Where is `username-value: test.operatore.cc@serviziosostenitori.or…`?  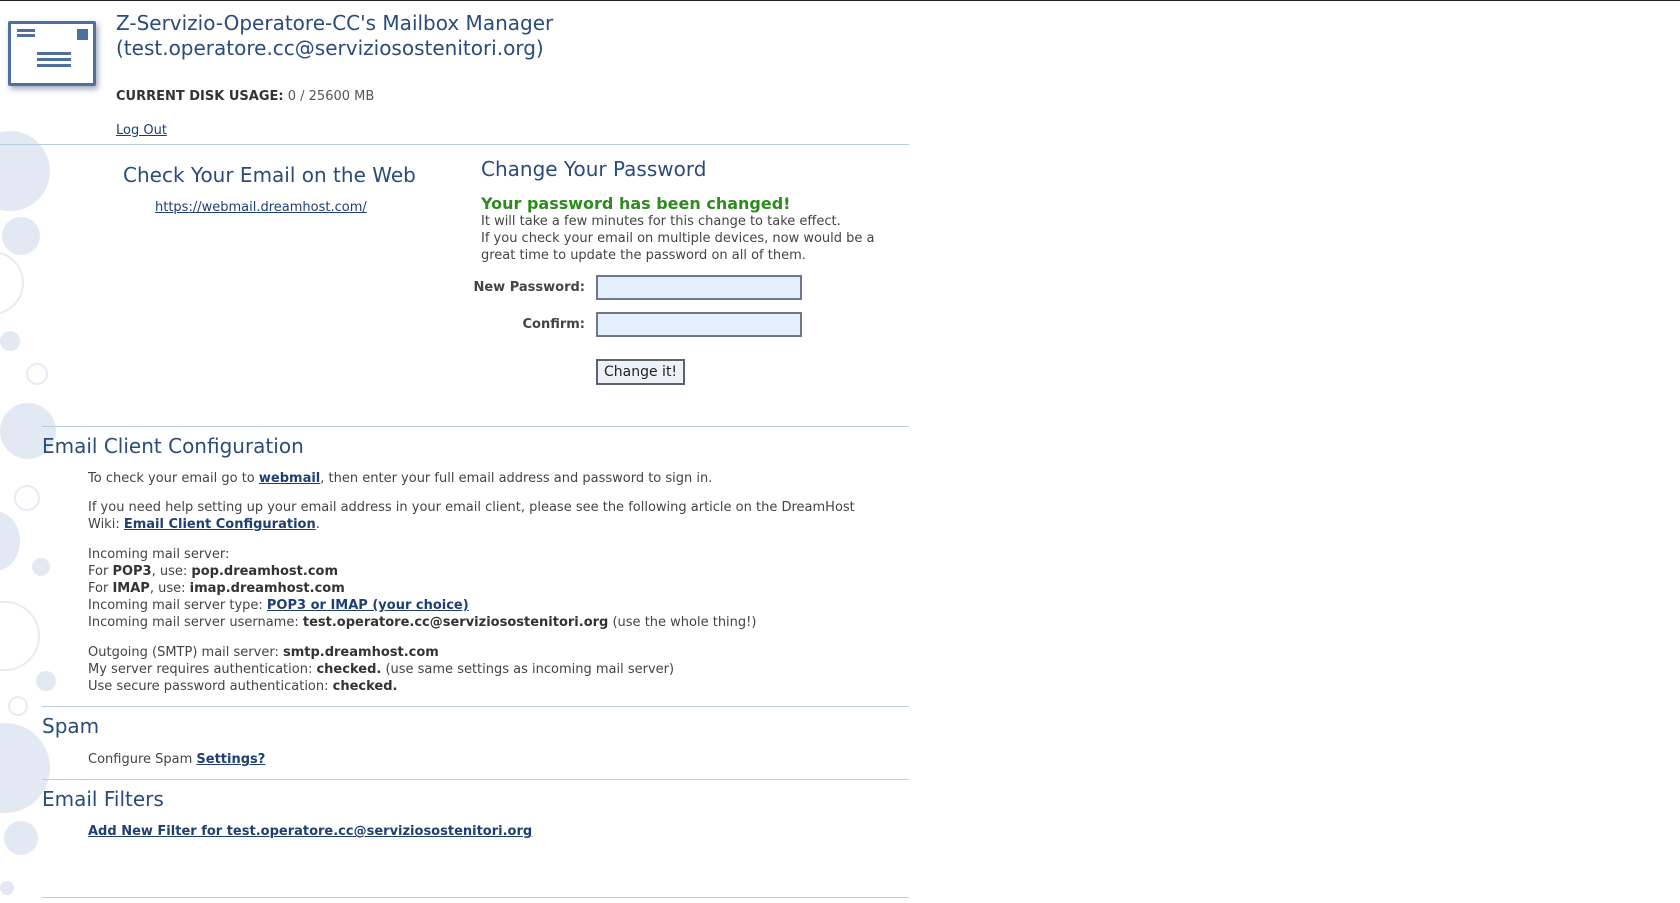 username-value: test.operatore.cc@serviziosostenitori.or… is located at coordinates (455, 622).